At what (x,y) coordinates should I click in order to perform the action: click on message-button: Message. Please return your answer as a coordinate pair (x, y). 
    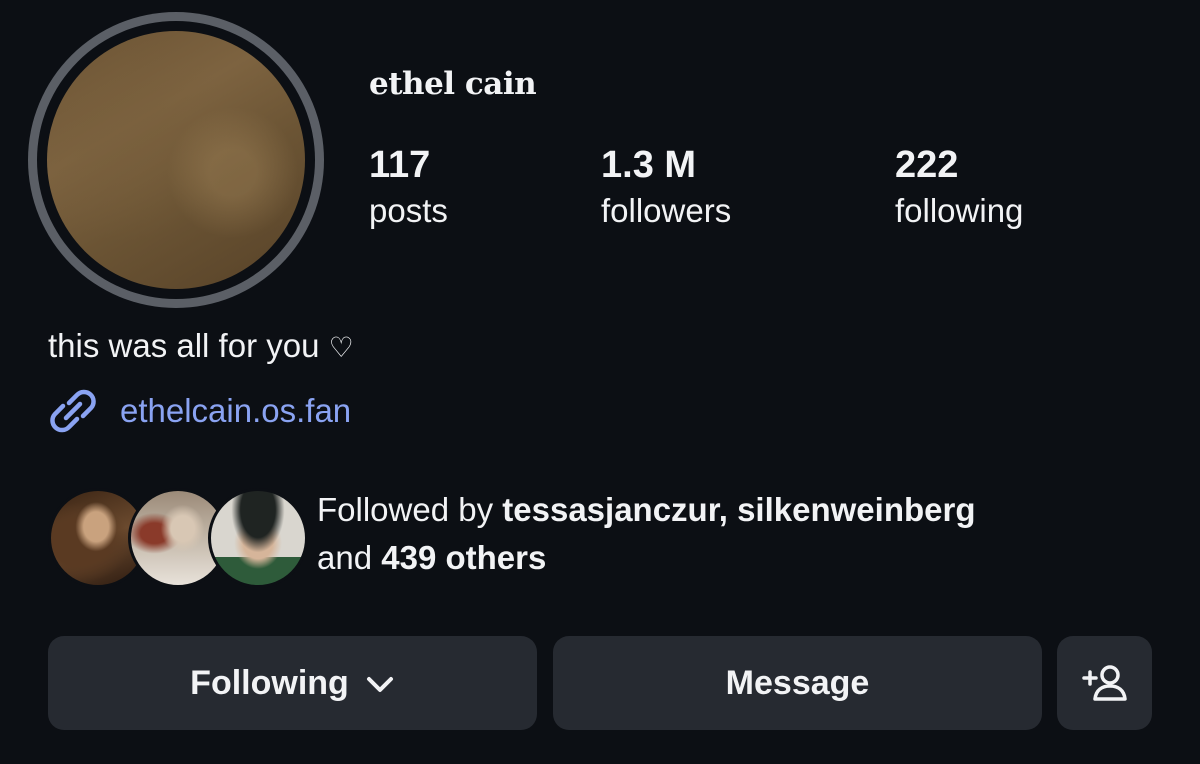
    Looking at the image, I should click on (797, 683).